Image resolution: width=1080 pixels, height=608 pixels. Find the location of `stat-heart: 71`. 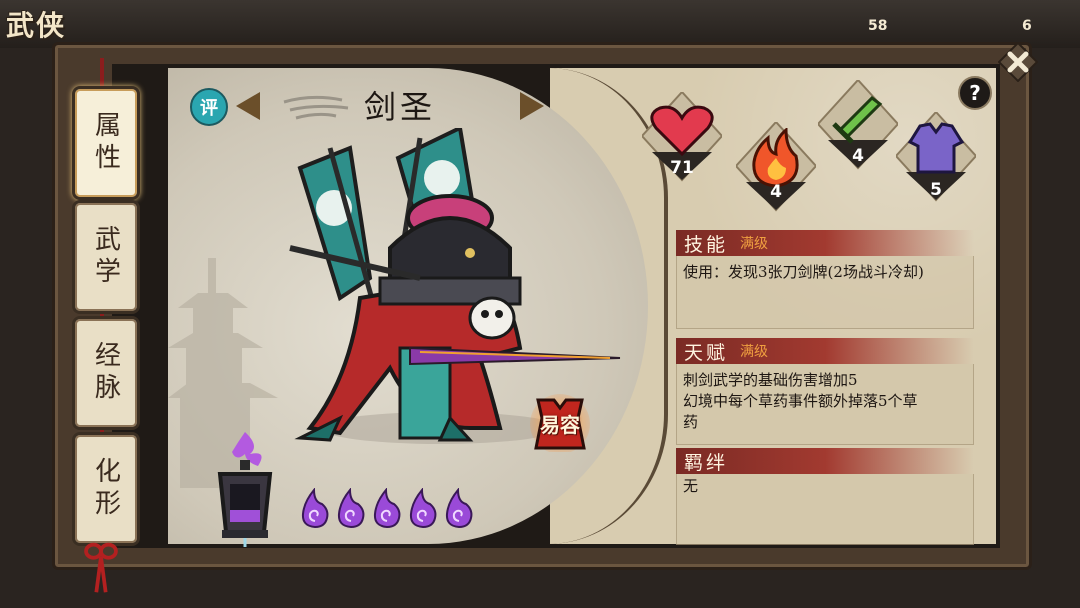

stat-heart: 71 is located at coordinates (682, 142).